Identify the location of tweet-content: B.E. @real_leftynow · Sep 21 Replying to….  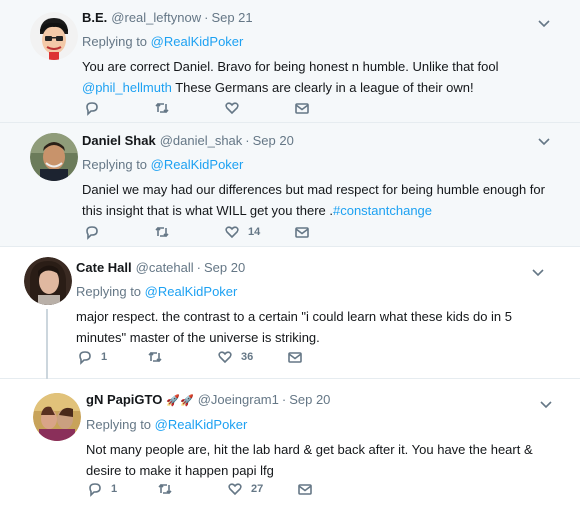
(317, 53).